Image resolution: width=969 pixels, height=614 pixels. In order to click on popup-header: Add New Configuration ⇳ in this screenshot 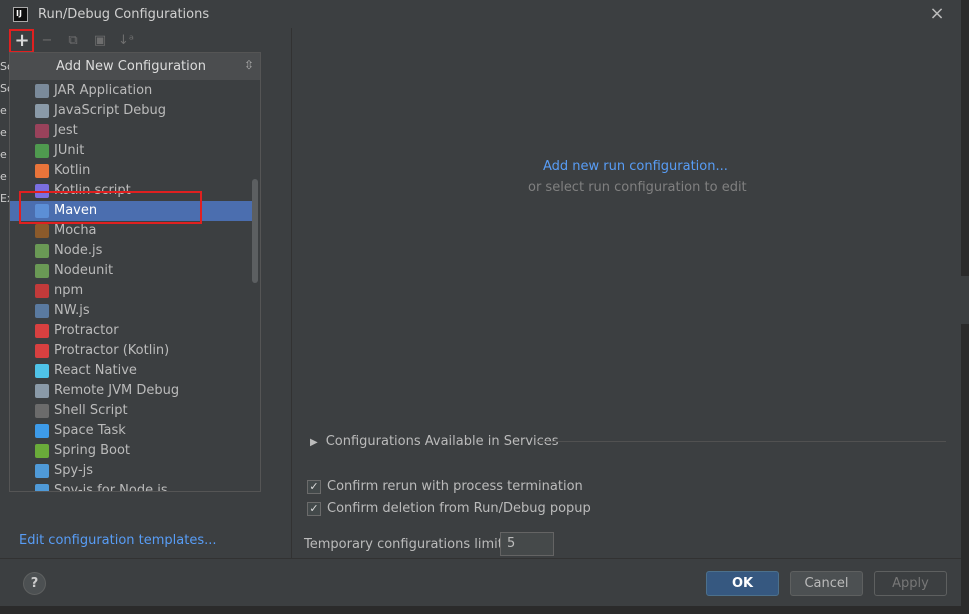, I will do `click(135, 66)`.